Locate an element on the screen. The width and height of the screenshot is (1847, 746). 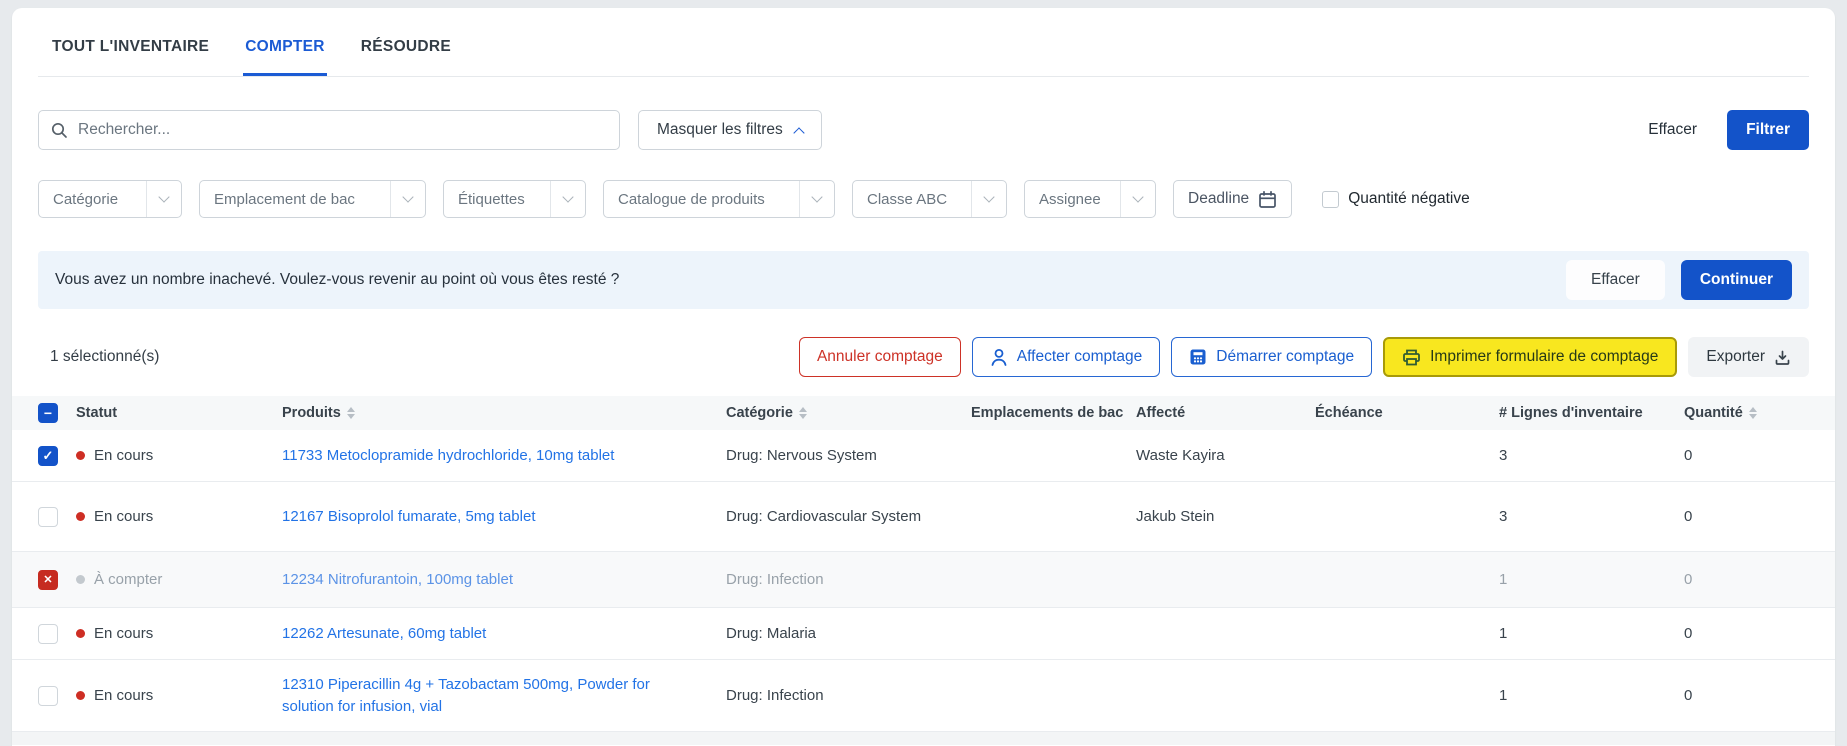
filter-category: Catégorie is located at coordinates (110, 199).